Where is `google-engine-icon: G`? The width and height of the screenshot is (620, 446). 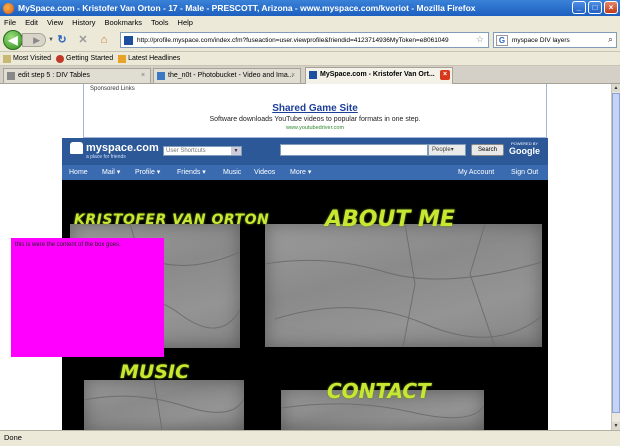 google-engine-icon: G is located at coordinates (502, 40).